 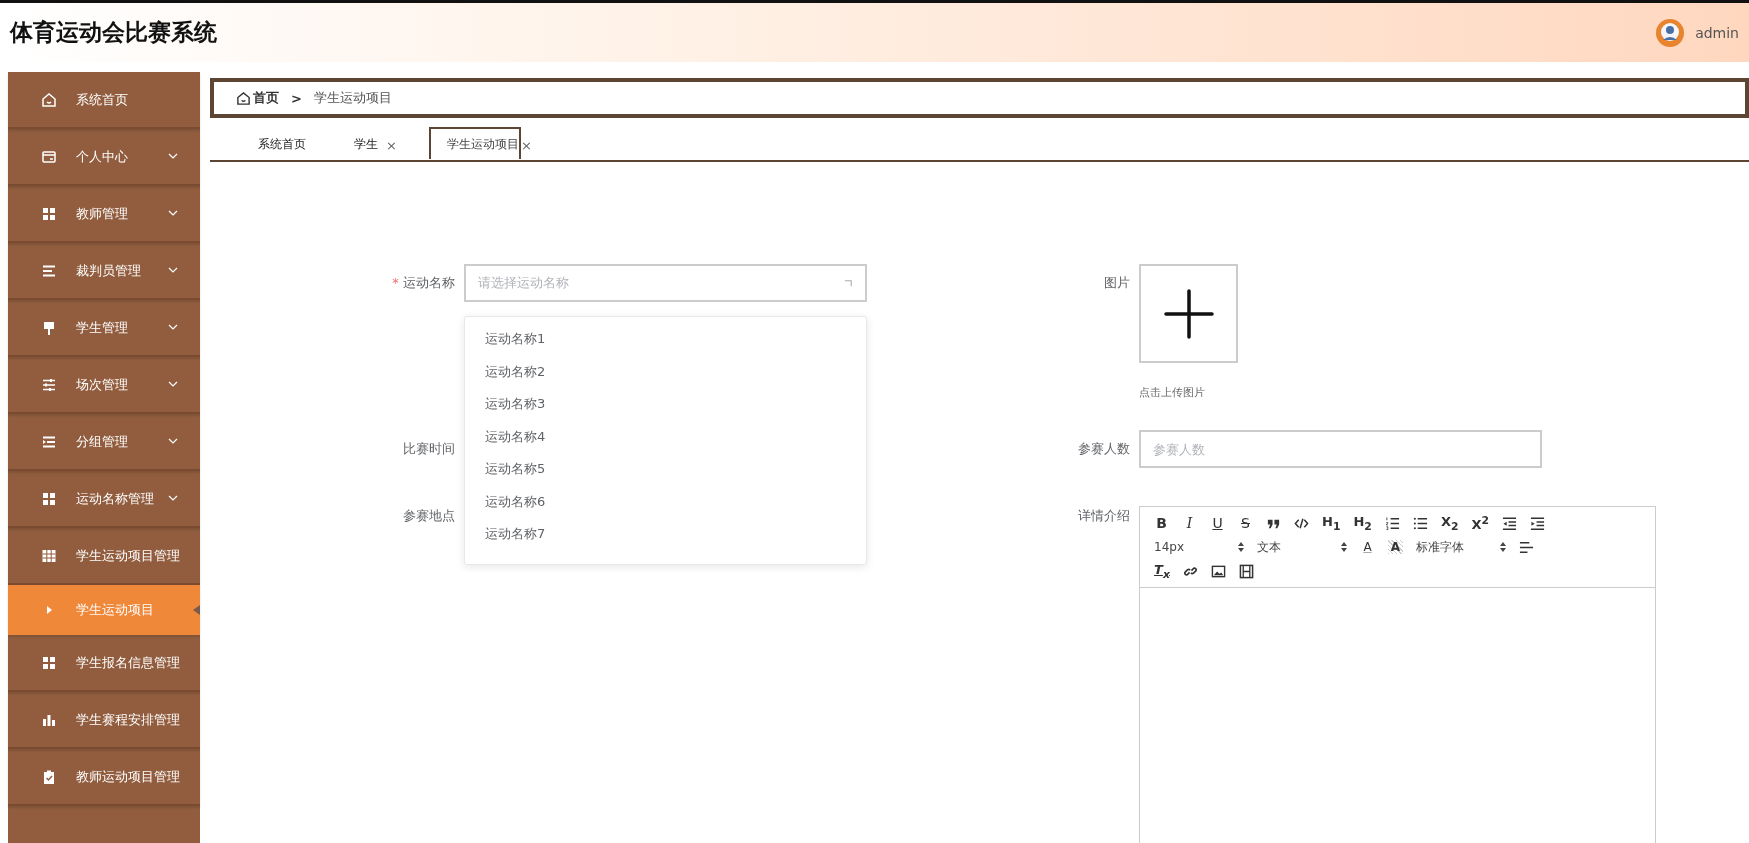 What do you see at coordinates (1461, 547) in the screenshot?
I see `toolbar-select: 标准字体` at bounding box center [1461, 547].